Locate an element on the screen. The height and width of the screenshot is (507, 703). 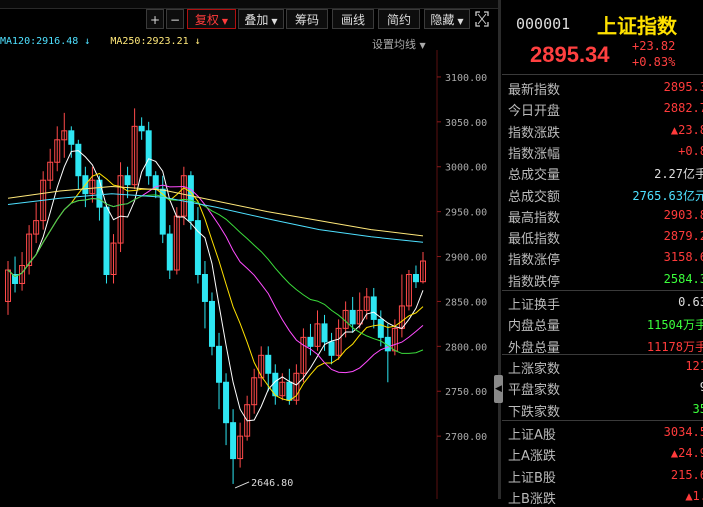
stat-value: 121 is located at coordinates (694, 366).